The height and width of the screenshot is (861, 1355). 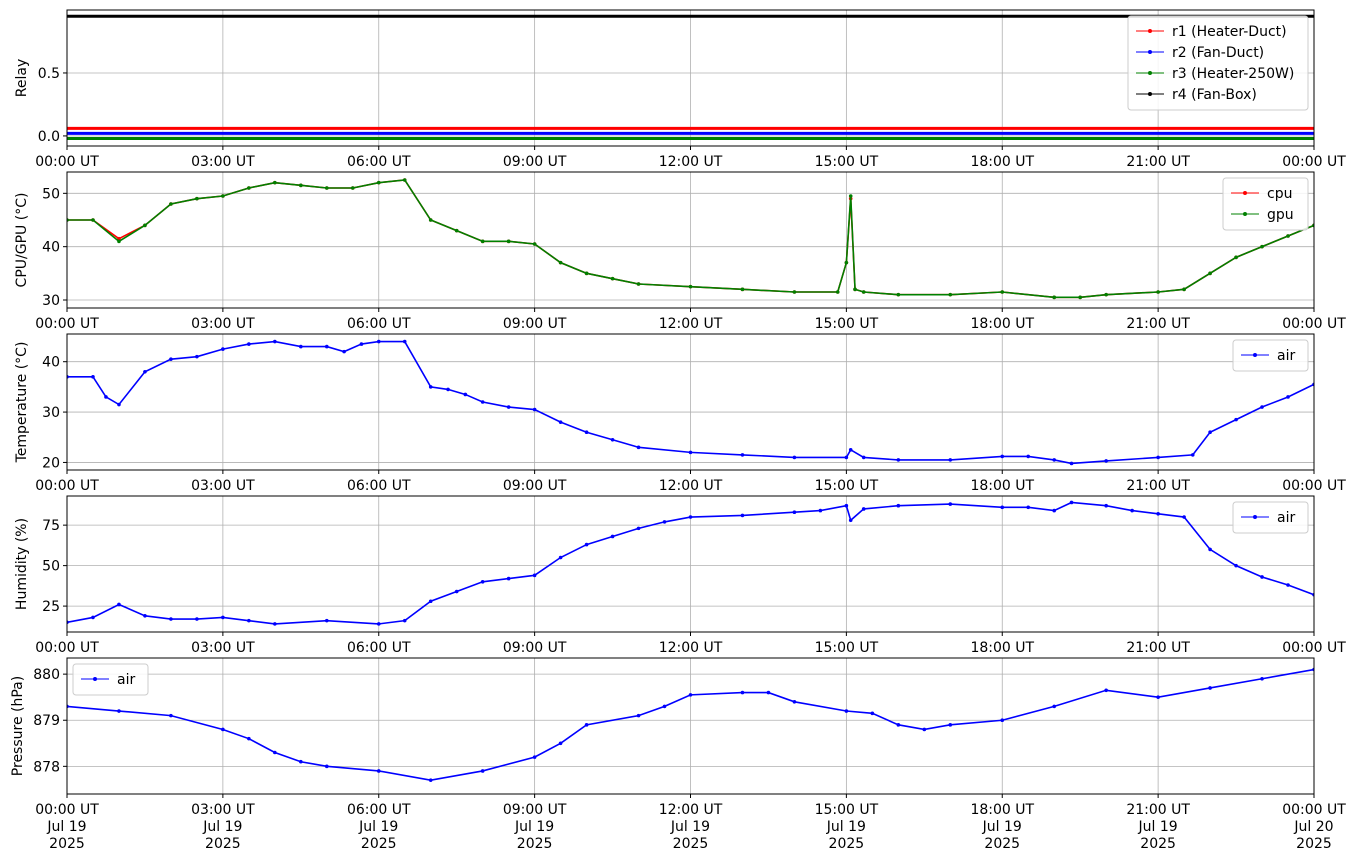 I want to click on legend-label: air, so click(x=1286, y=356).